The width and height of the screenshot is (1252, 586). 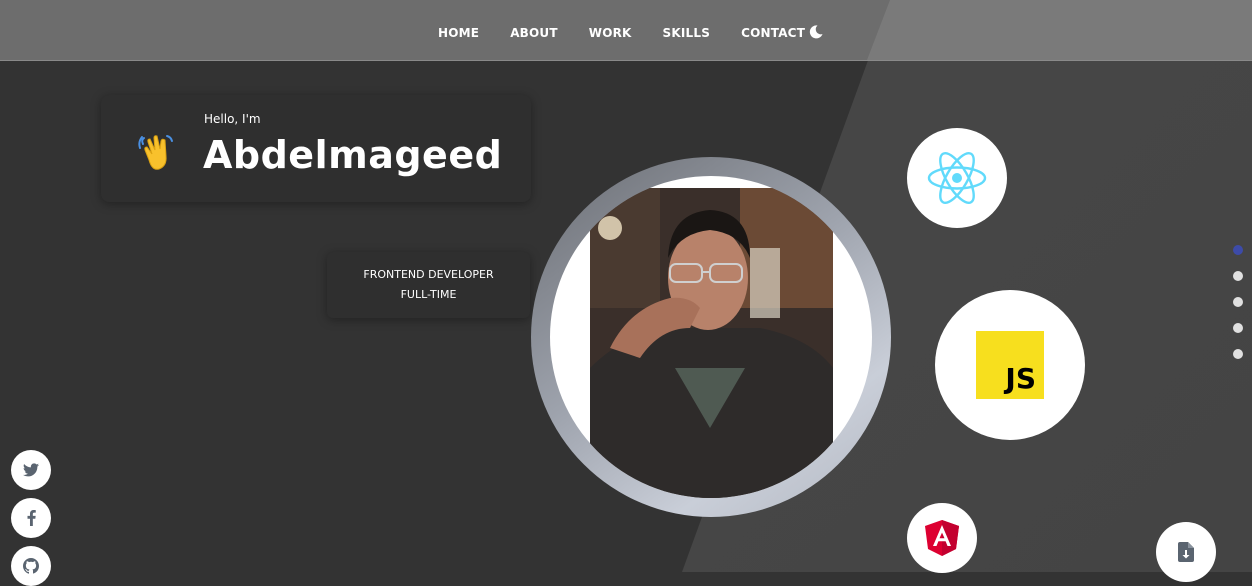 What do you see at coordinates (687, 33) in the screenshot?
I see `nav-item-skills: SKILLS` at bounding box center [687, 33].